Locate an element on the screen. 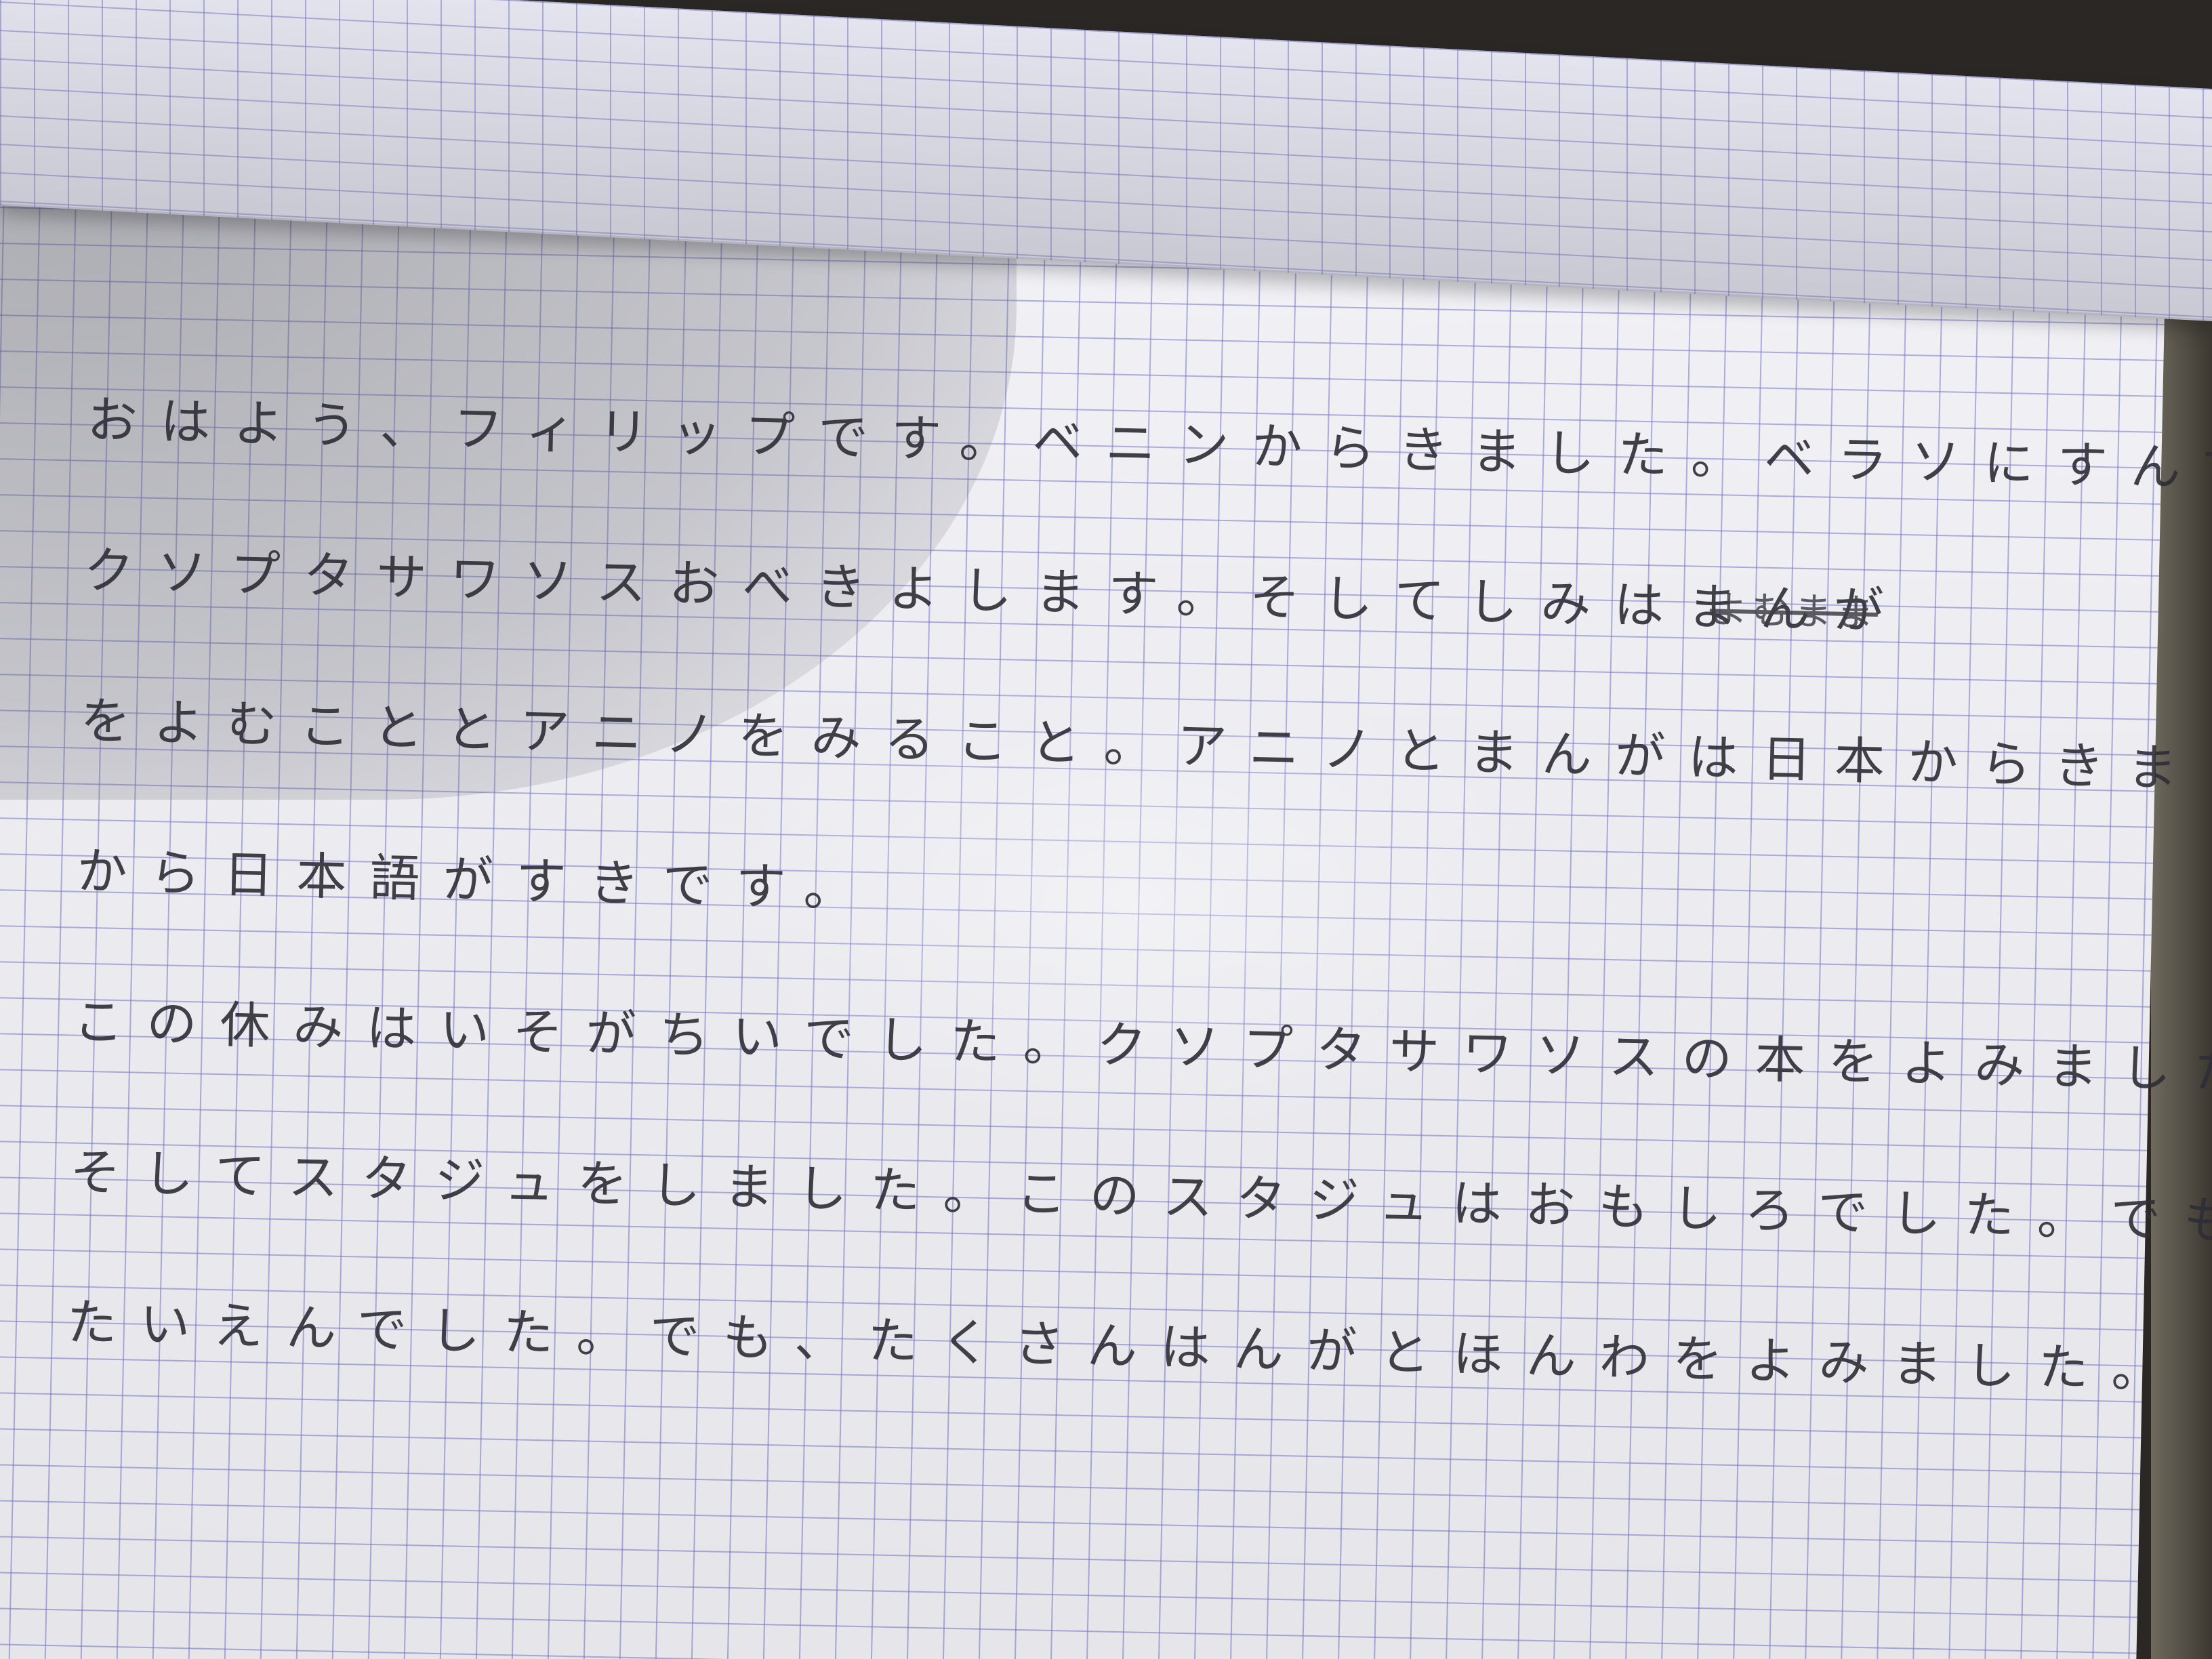  text-line-5: この休みはいそがちいでした。クソプタサワソスの本をよみました、 is located at coordinates (1142, 1047).